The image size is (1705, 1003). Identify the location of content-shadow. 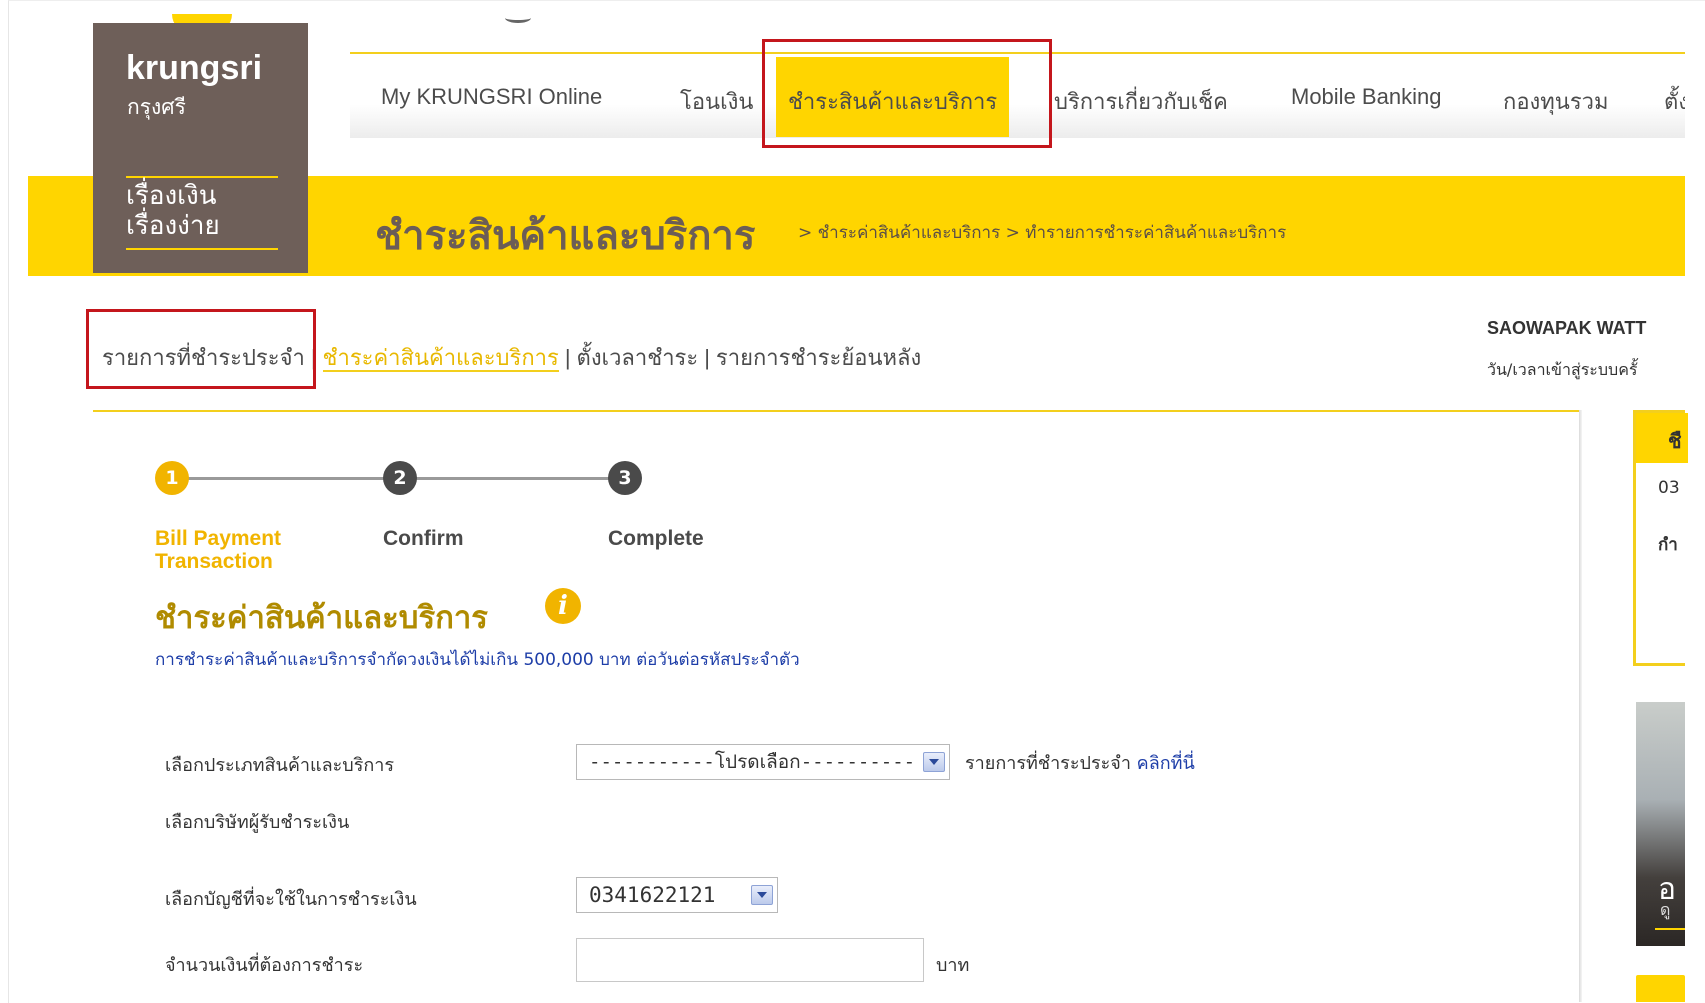
(1580, 706).